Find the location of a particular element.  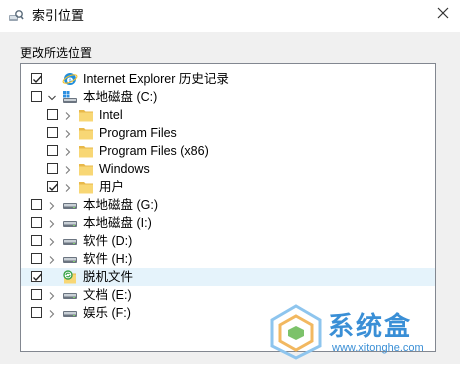

index-options-icon is located at coordinates (16, 16).